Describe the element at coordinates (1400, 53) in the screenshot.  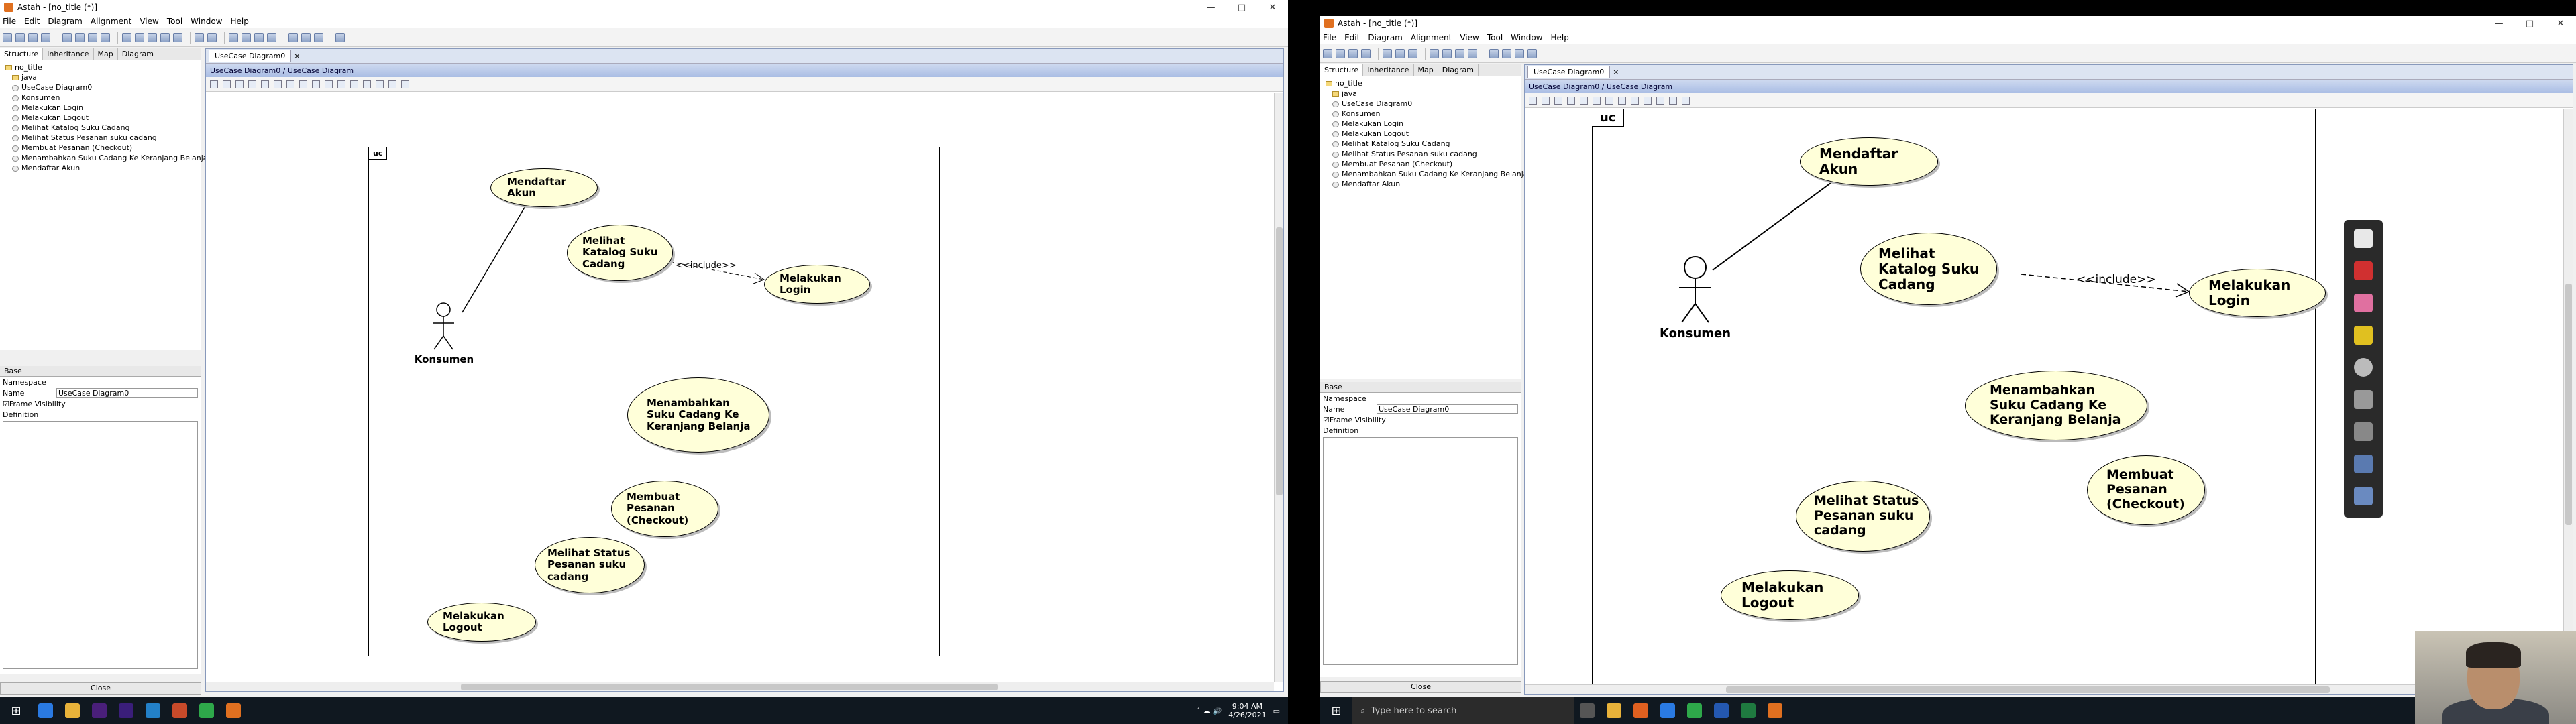
I see `copy-icon` at that location.